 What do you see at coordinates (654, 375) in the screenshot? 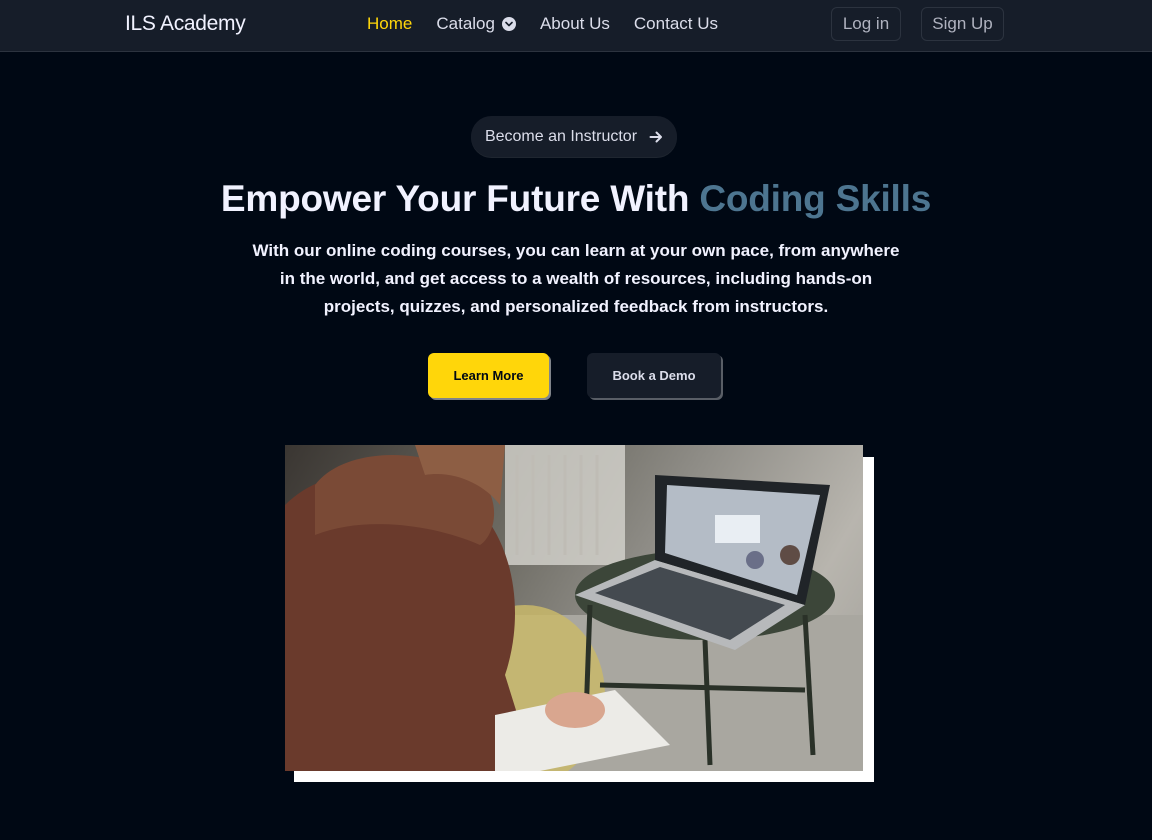
I see `book-demo-button: Book a Demo` at bounding box center [654, 375].